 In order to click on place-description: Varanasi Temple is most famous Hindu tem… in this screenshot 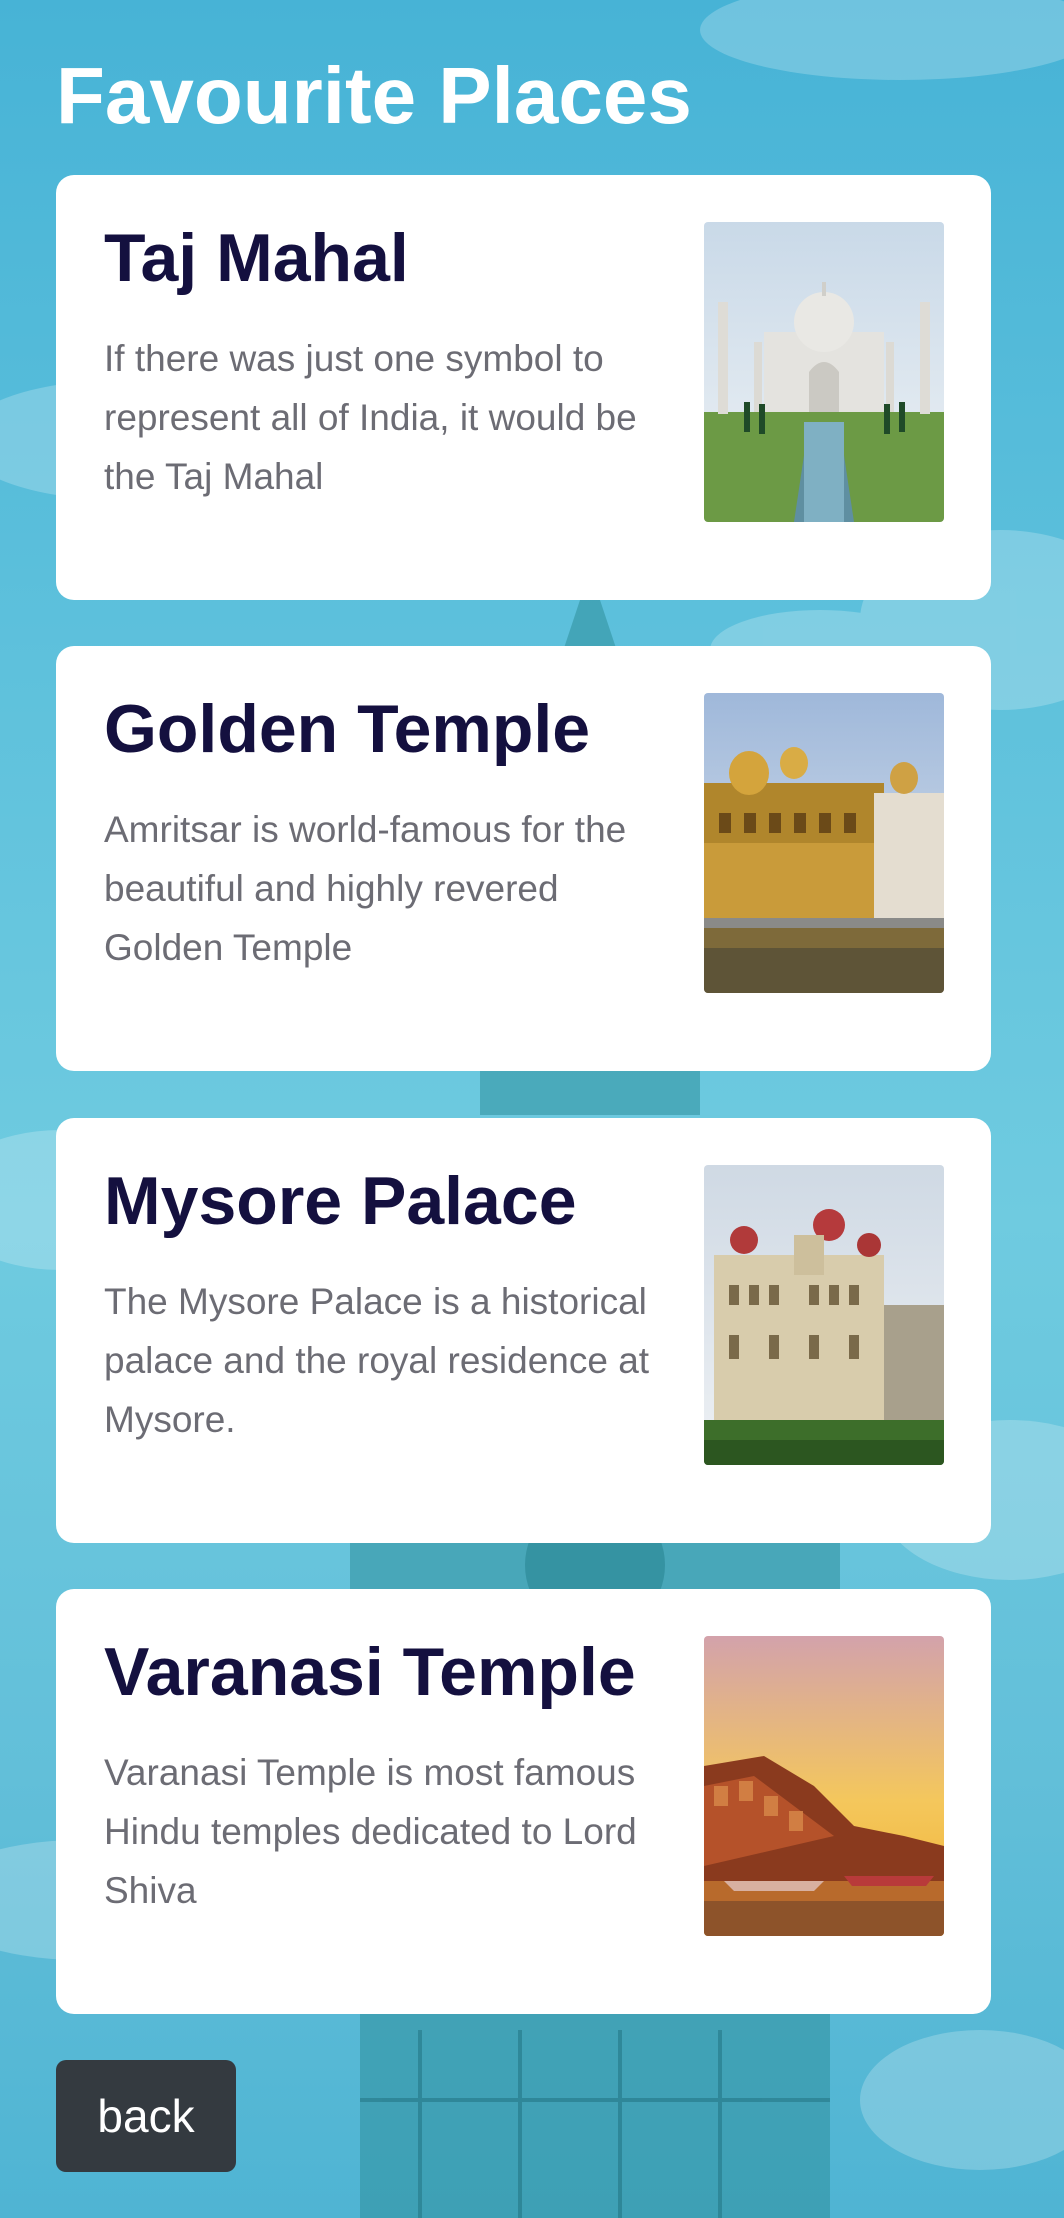, I will do `click(370, 1831)`.